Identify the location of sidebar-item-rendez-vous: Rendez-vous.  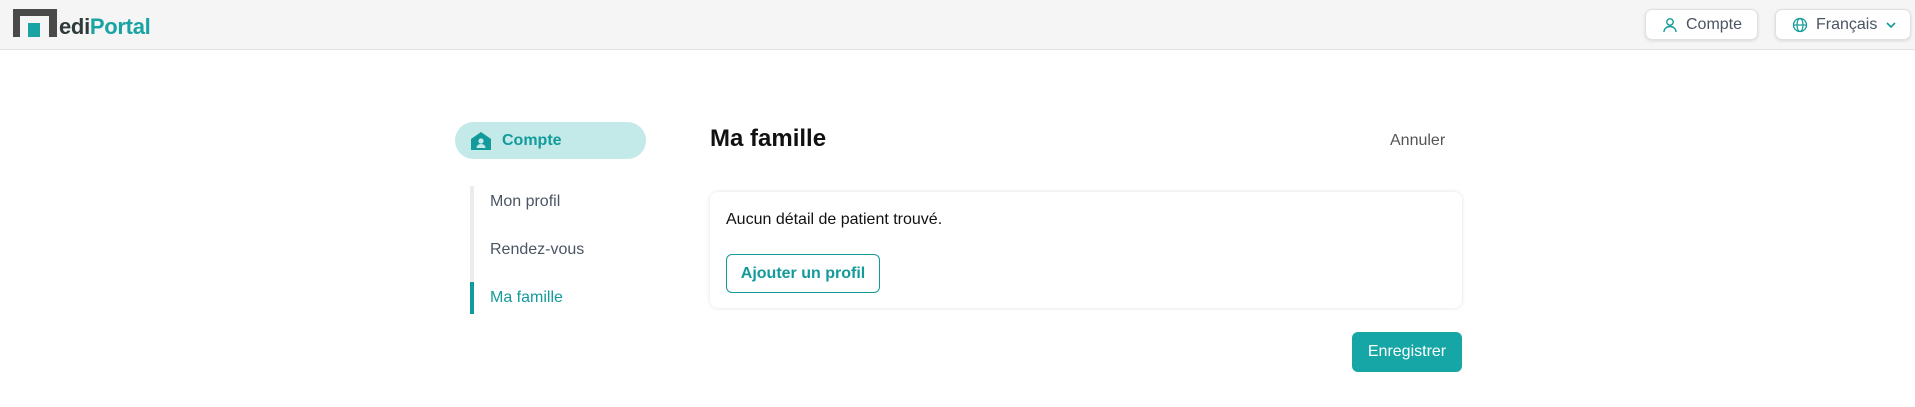
(537, 250).